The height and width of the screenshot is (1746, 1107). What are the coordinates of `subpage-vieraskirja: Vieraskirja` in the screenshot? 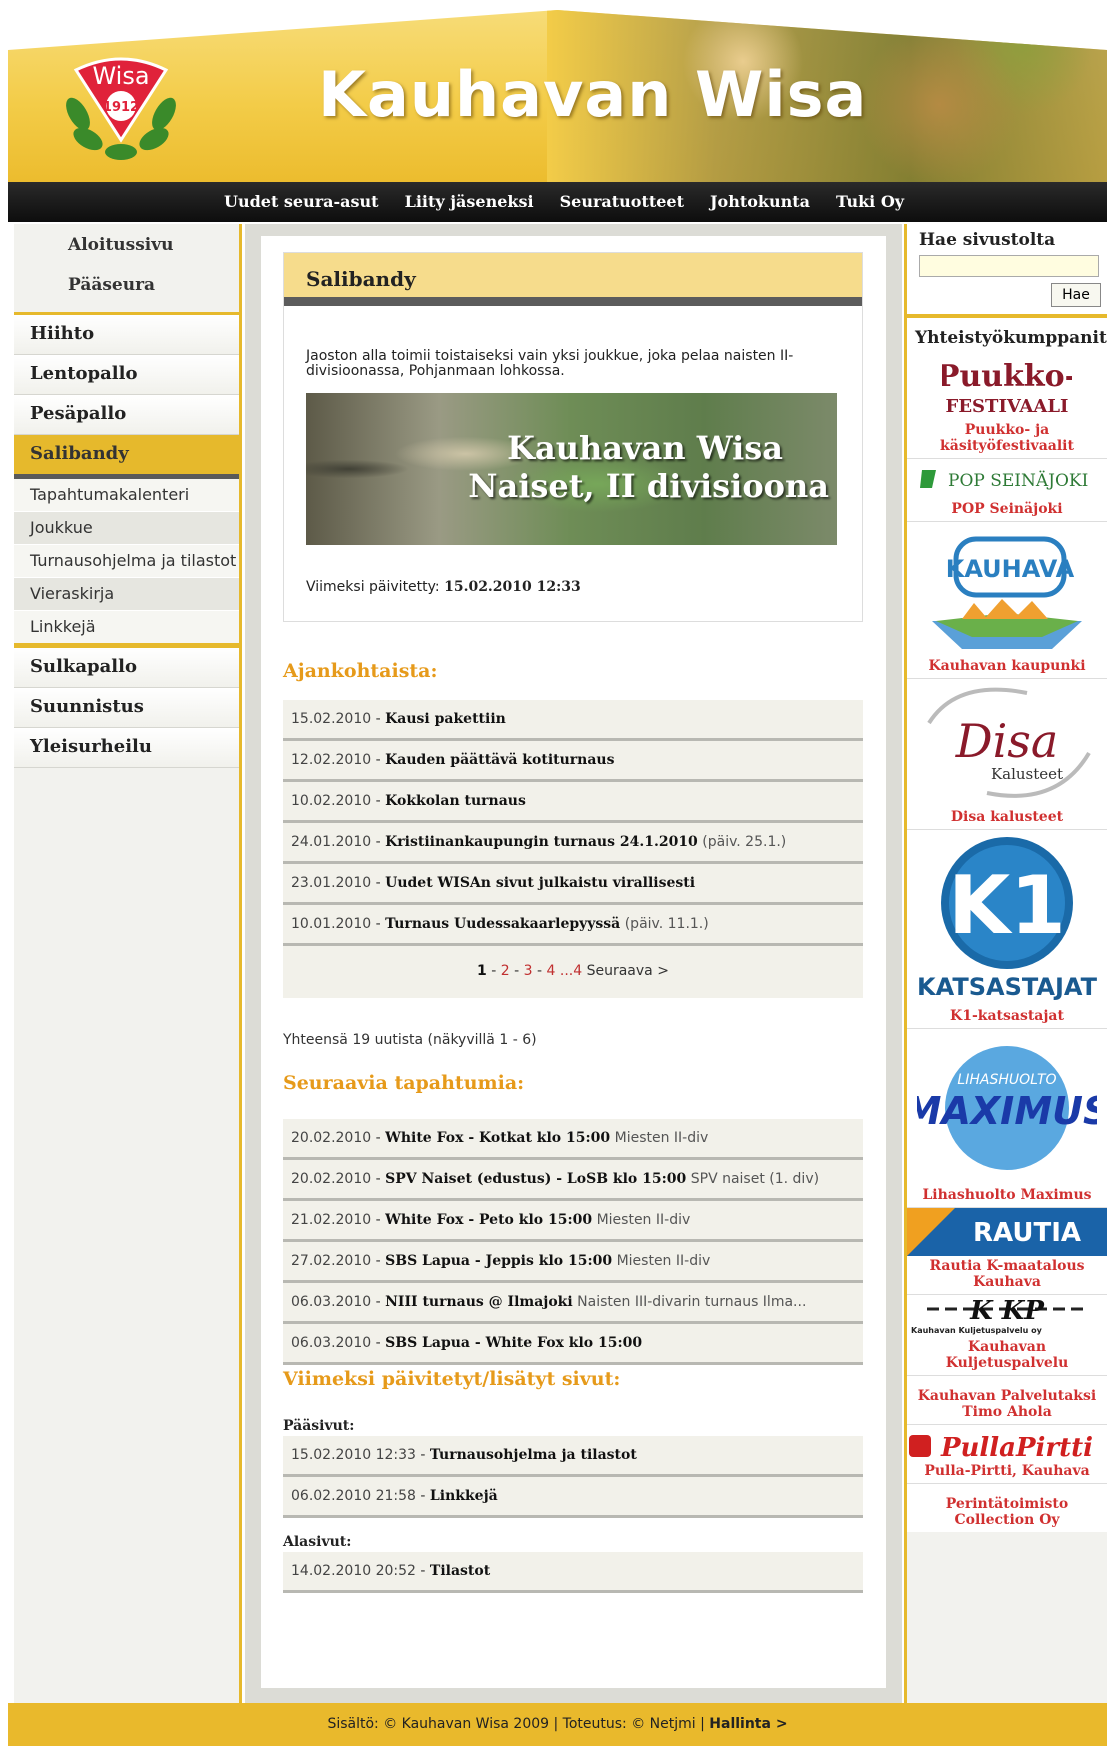 It's located at (126, 594).